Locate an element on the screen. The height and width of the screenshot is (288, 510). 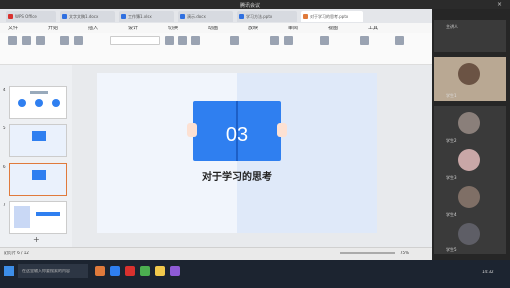
participant-tile: 学生1 is located at coordinates (470, 79).